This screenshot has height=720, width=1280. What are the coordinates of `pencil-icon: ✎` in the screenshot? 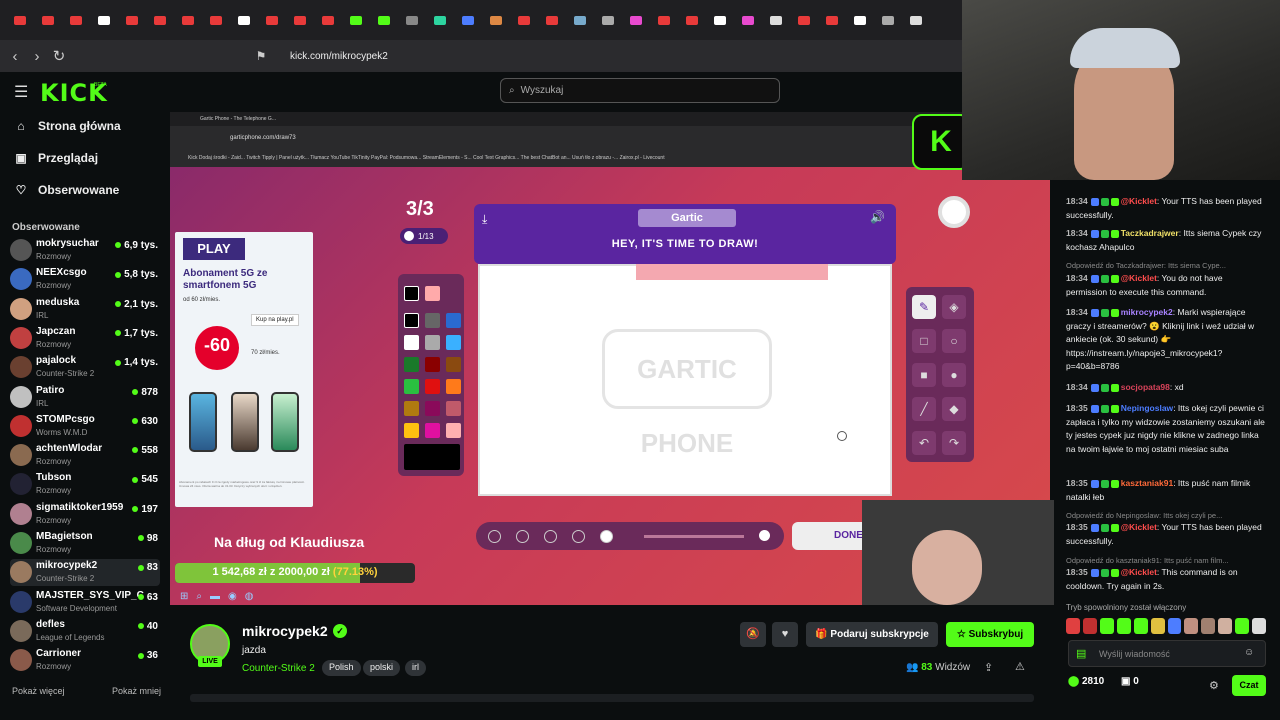 It's located at (924, 307).